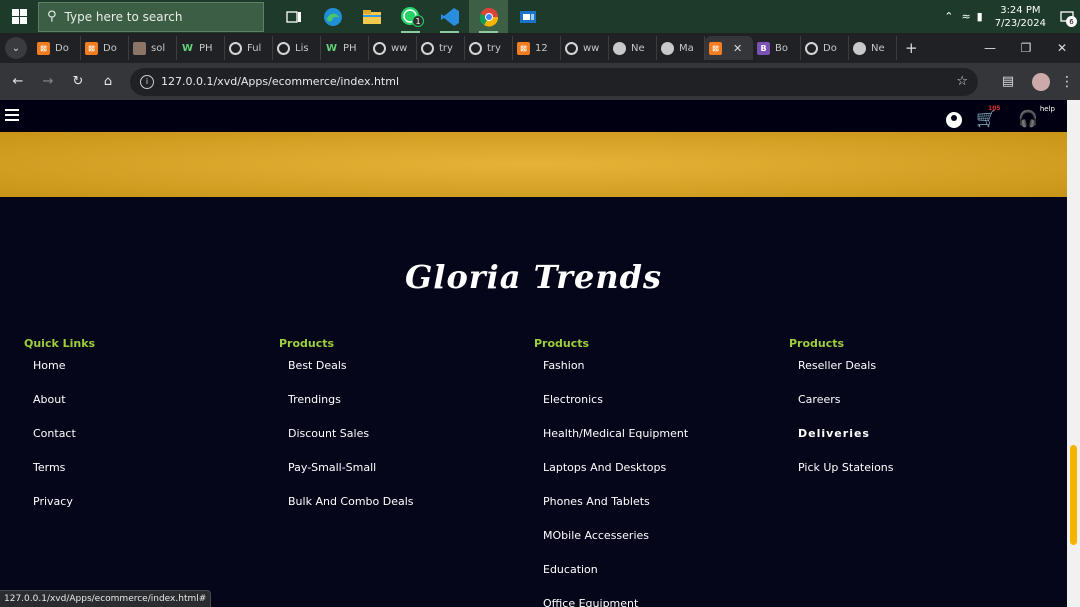 This screenshot has width=1080, height=607. What do you see at coordinates (663, 512) in the screenshot?
I see `footer-link: Phones And Tablets` at bounding box center [663, 512].